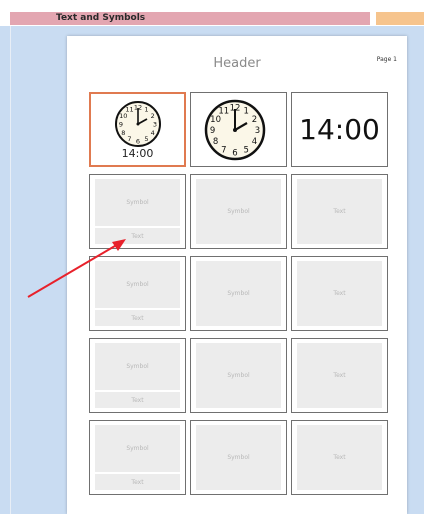  I want to click on time-text: 14:00, so click(339, 129).